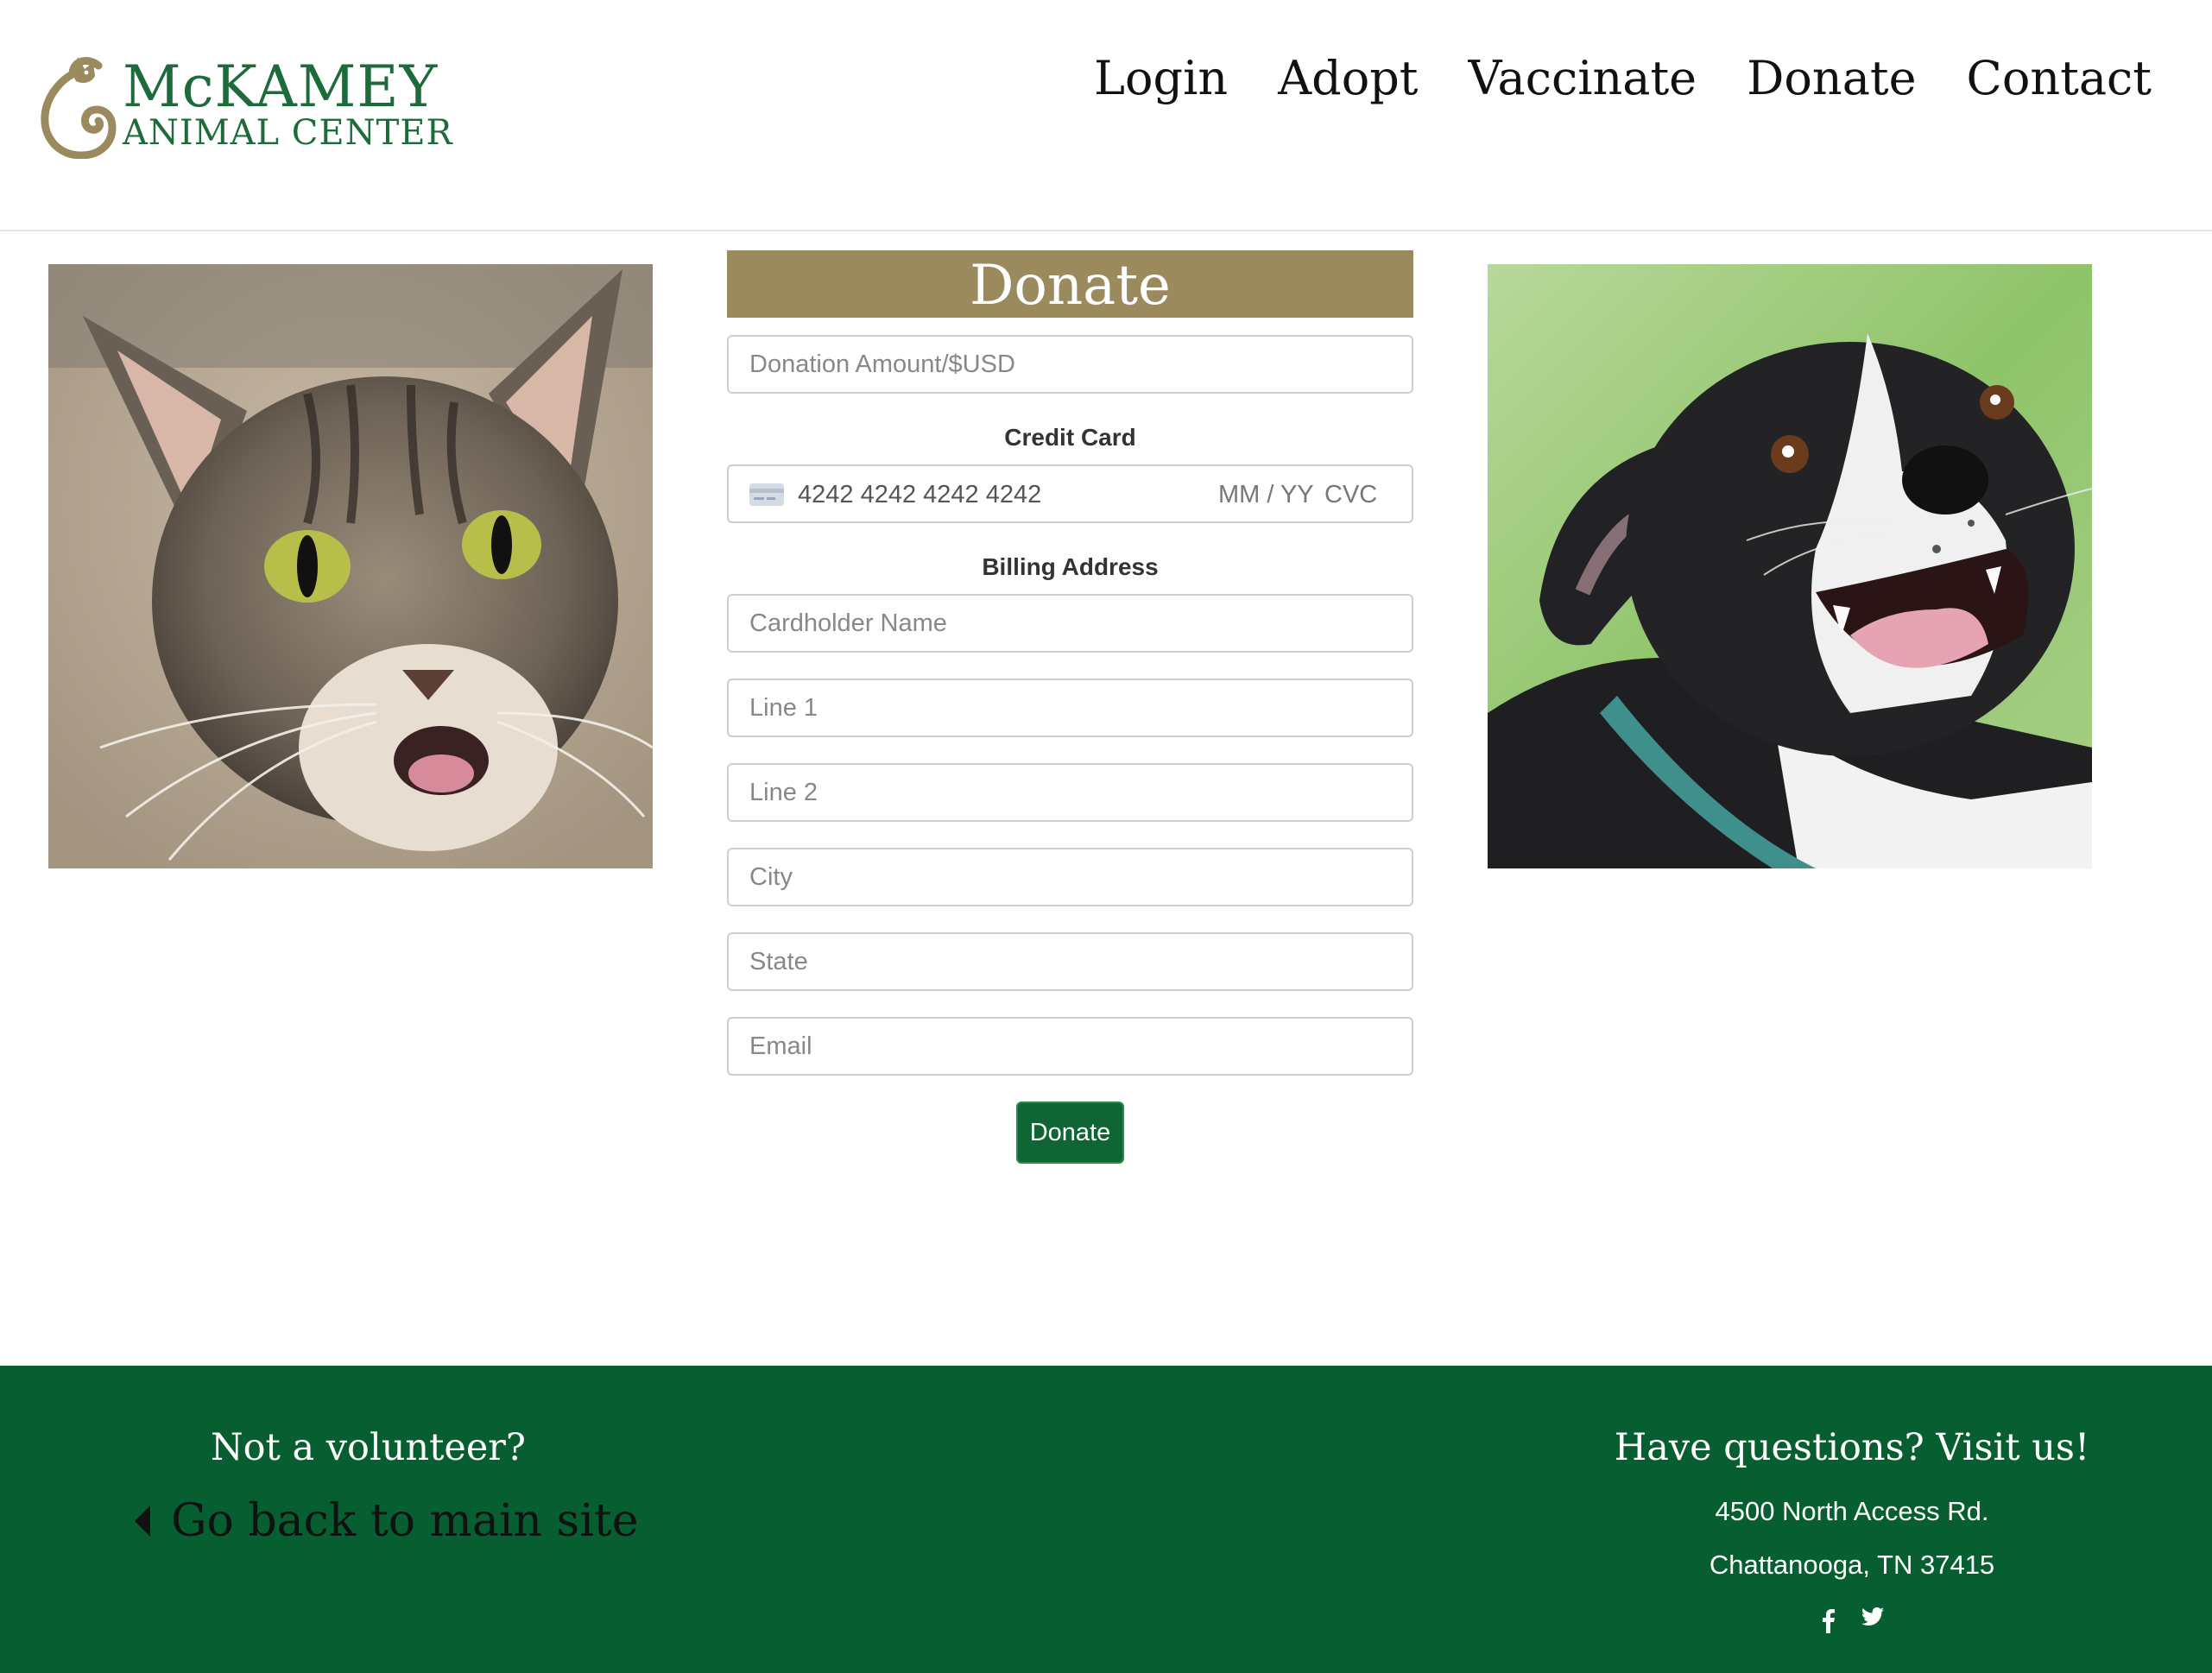 The width and height of the screenshot is (2212, 1673). Describe the element at coordinates (1070, 623) in the screenshot. I see `cardholder-name-input` at that location.